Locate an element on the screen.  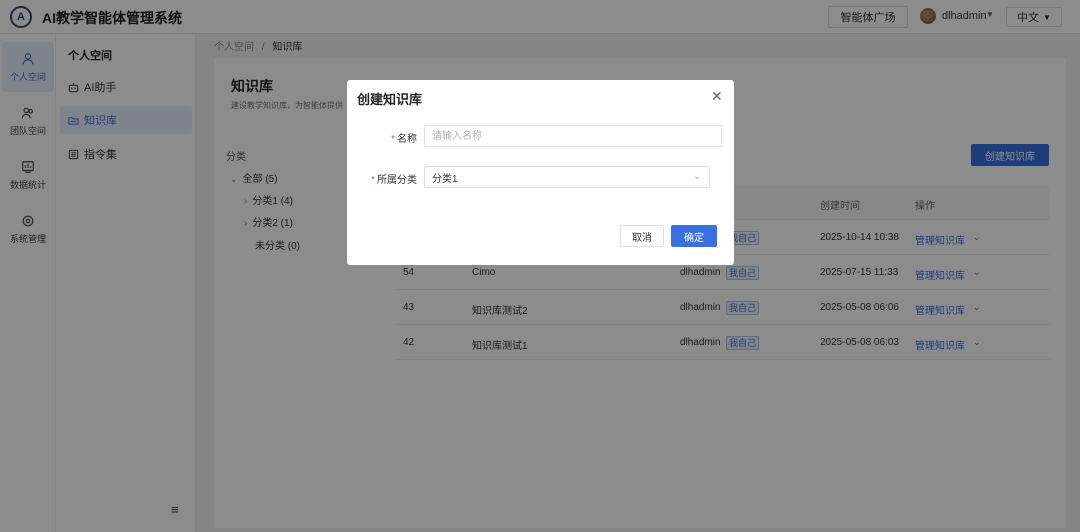
category-select-value: 分类1 is located at coordinates (445, 179).